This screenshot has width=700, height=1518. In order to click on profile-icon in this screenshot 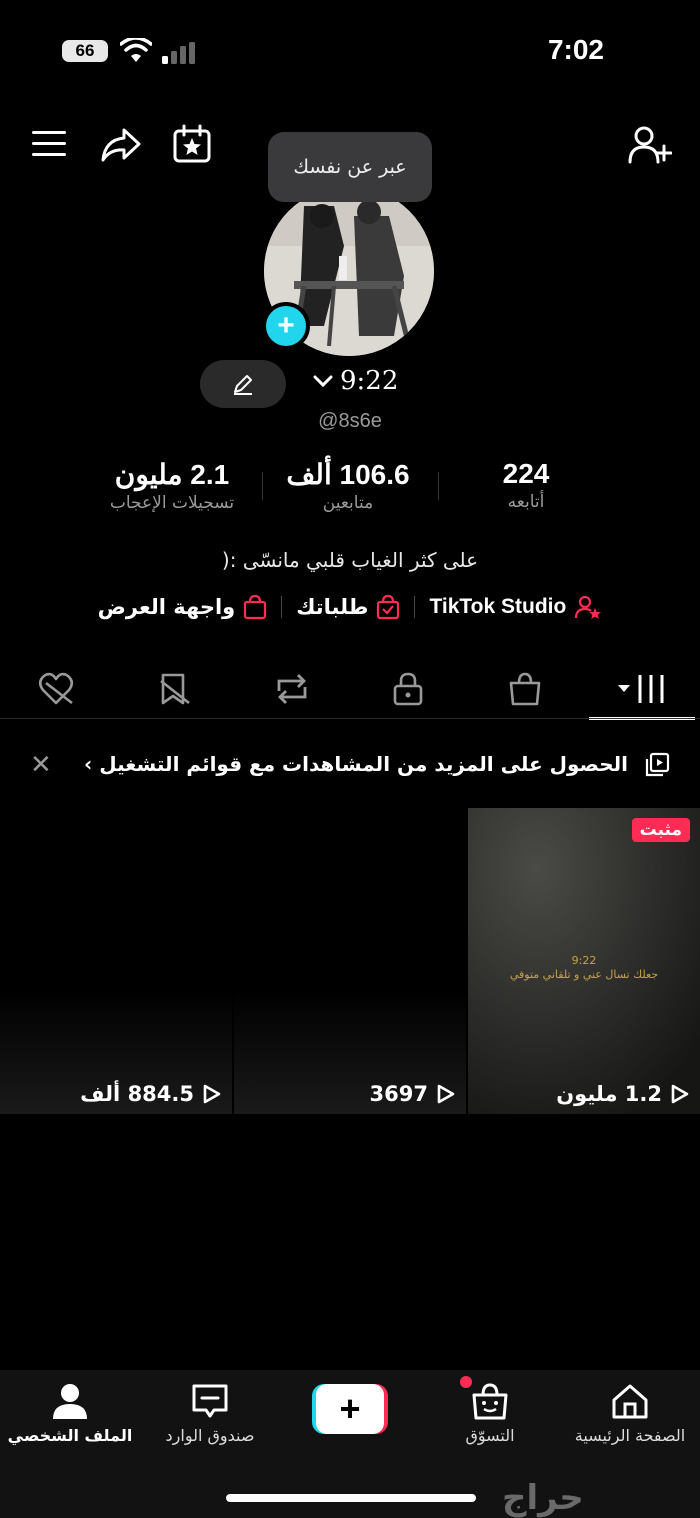, I will do `click(70, 1401)`.